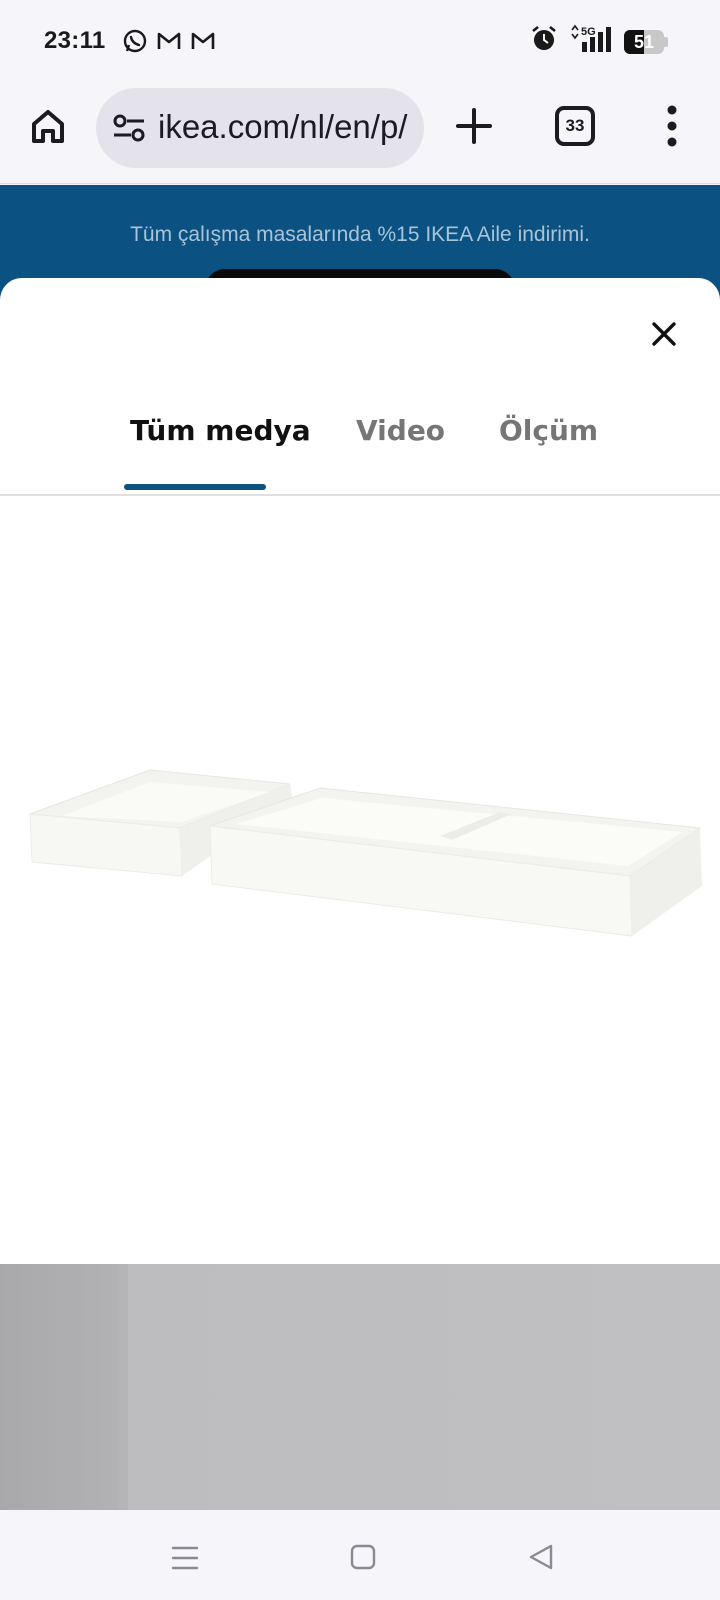  I want to click on alarm-icon, so click(544, 41).